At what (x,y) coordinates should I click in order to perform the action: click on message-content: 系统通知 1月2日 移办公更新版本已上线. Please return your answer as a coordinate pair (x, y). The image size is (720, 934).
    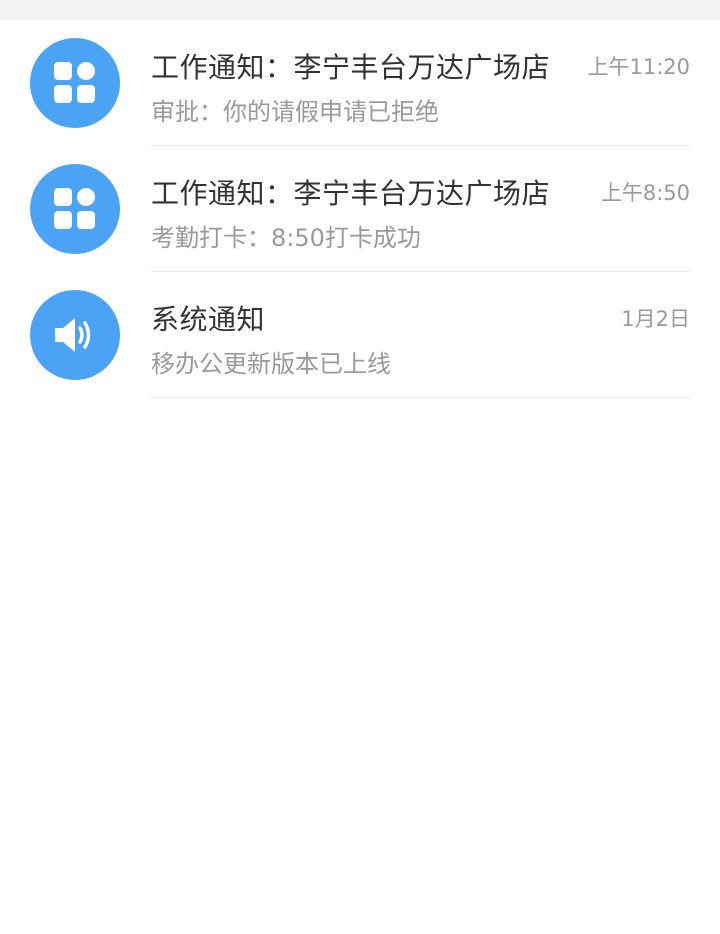
    Looking at the image, I should click on (420, 335).